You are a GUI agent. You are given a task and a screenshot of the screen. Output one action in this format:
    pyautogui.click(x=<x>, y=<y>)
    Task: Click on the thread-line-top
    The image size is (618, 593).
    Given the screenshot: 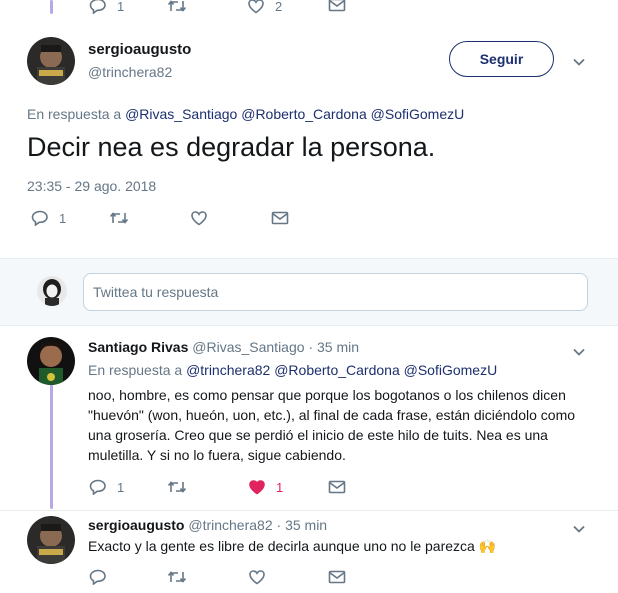 What is the action you would take?
    pyautogui.click(x=51, y=7)
    